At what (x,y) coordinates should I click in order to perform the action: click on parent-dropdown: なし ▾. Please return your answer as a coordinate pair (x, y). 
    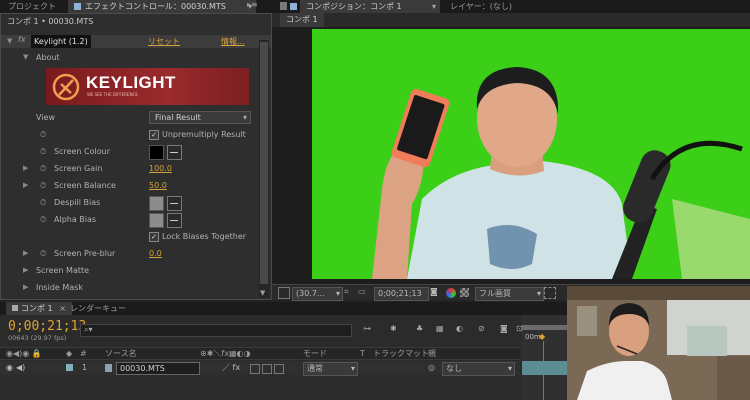
    Looking at the image, I should click on (478, 369).